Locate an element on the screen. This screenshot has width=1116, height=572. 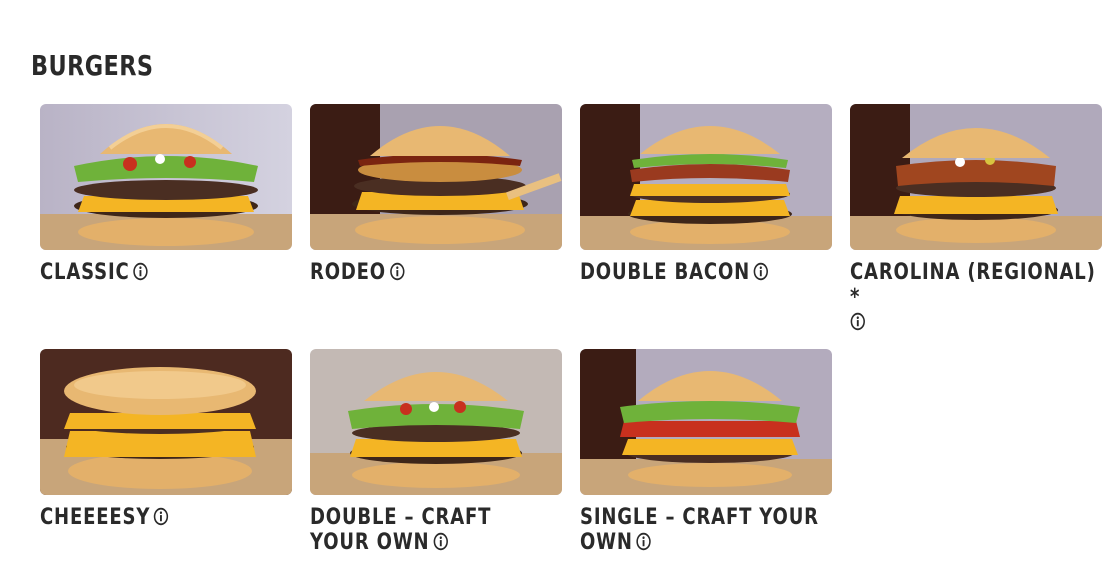
menu-item-rodeo: RODEO is located at coordinates (436, 194).